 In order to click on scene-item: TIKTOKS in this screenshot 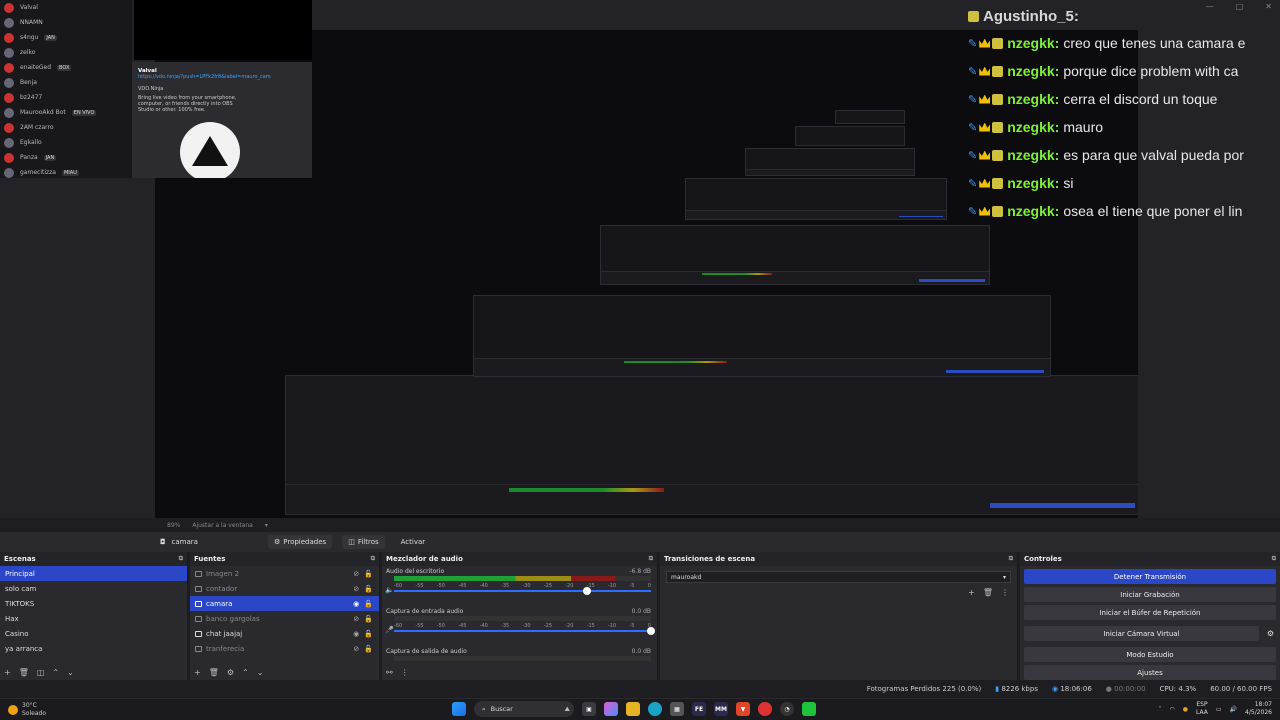, I will do `click(93, 603)`.